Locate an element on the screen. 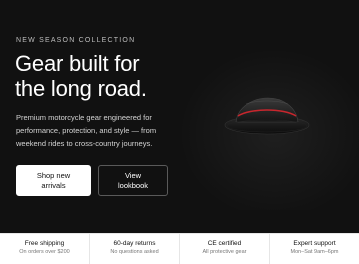 This screenshot has height=264, width=359. feature-title: Free shipping is located at coordinates (44, 243).